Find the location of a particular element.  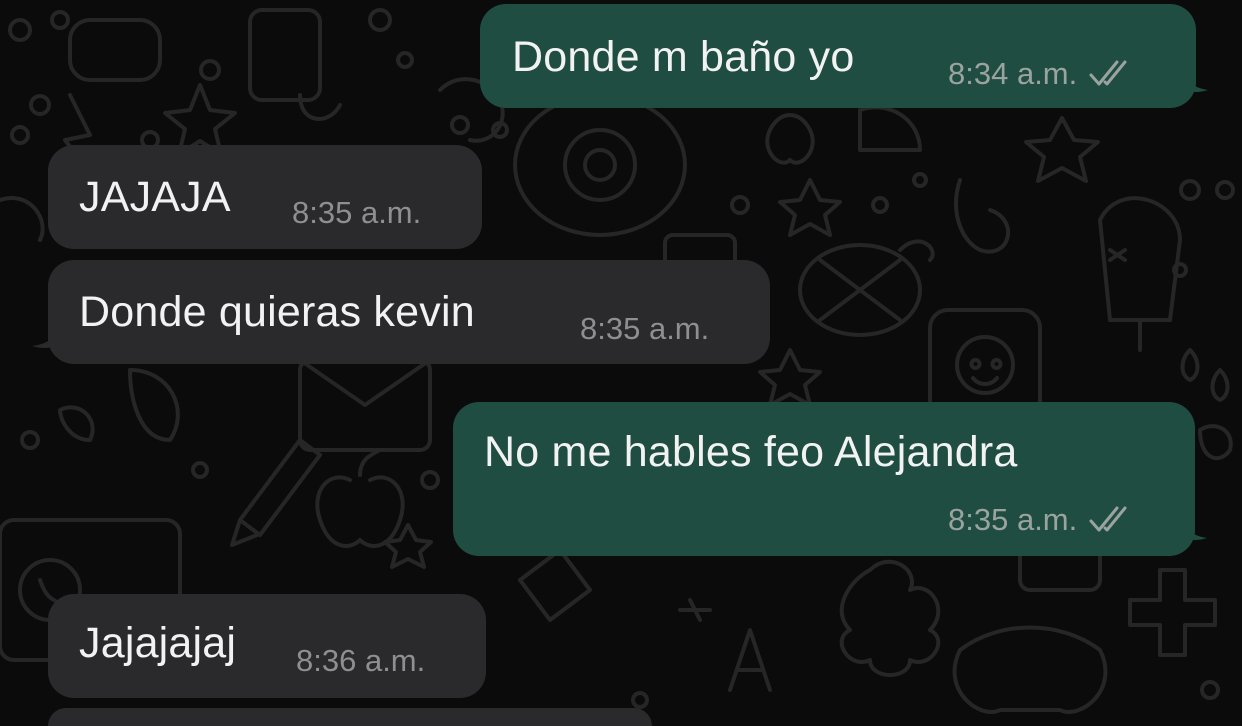

bubble-tail-left is located at coordinates (48, 334).